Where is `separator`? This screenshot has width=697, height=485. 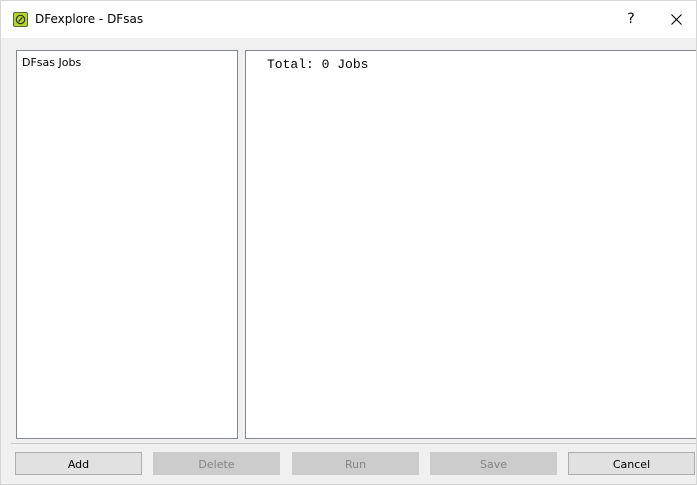
separator is located at coordinates (353, 443).